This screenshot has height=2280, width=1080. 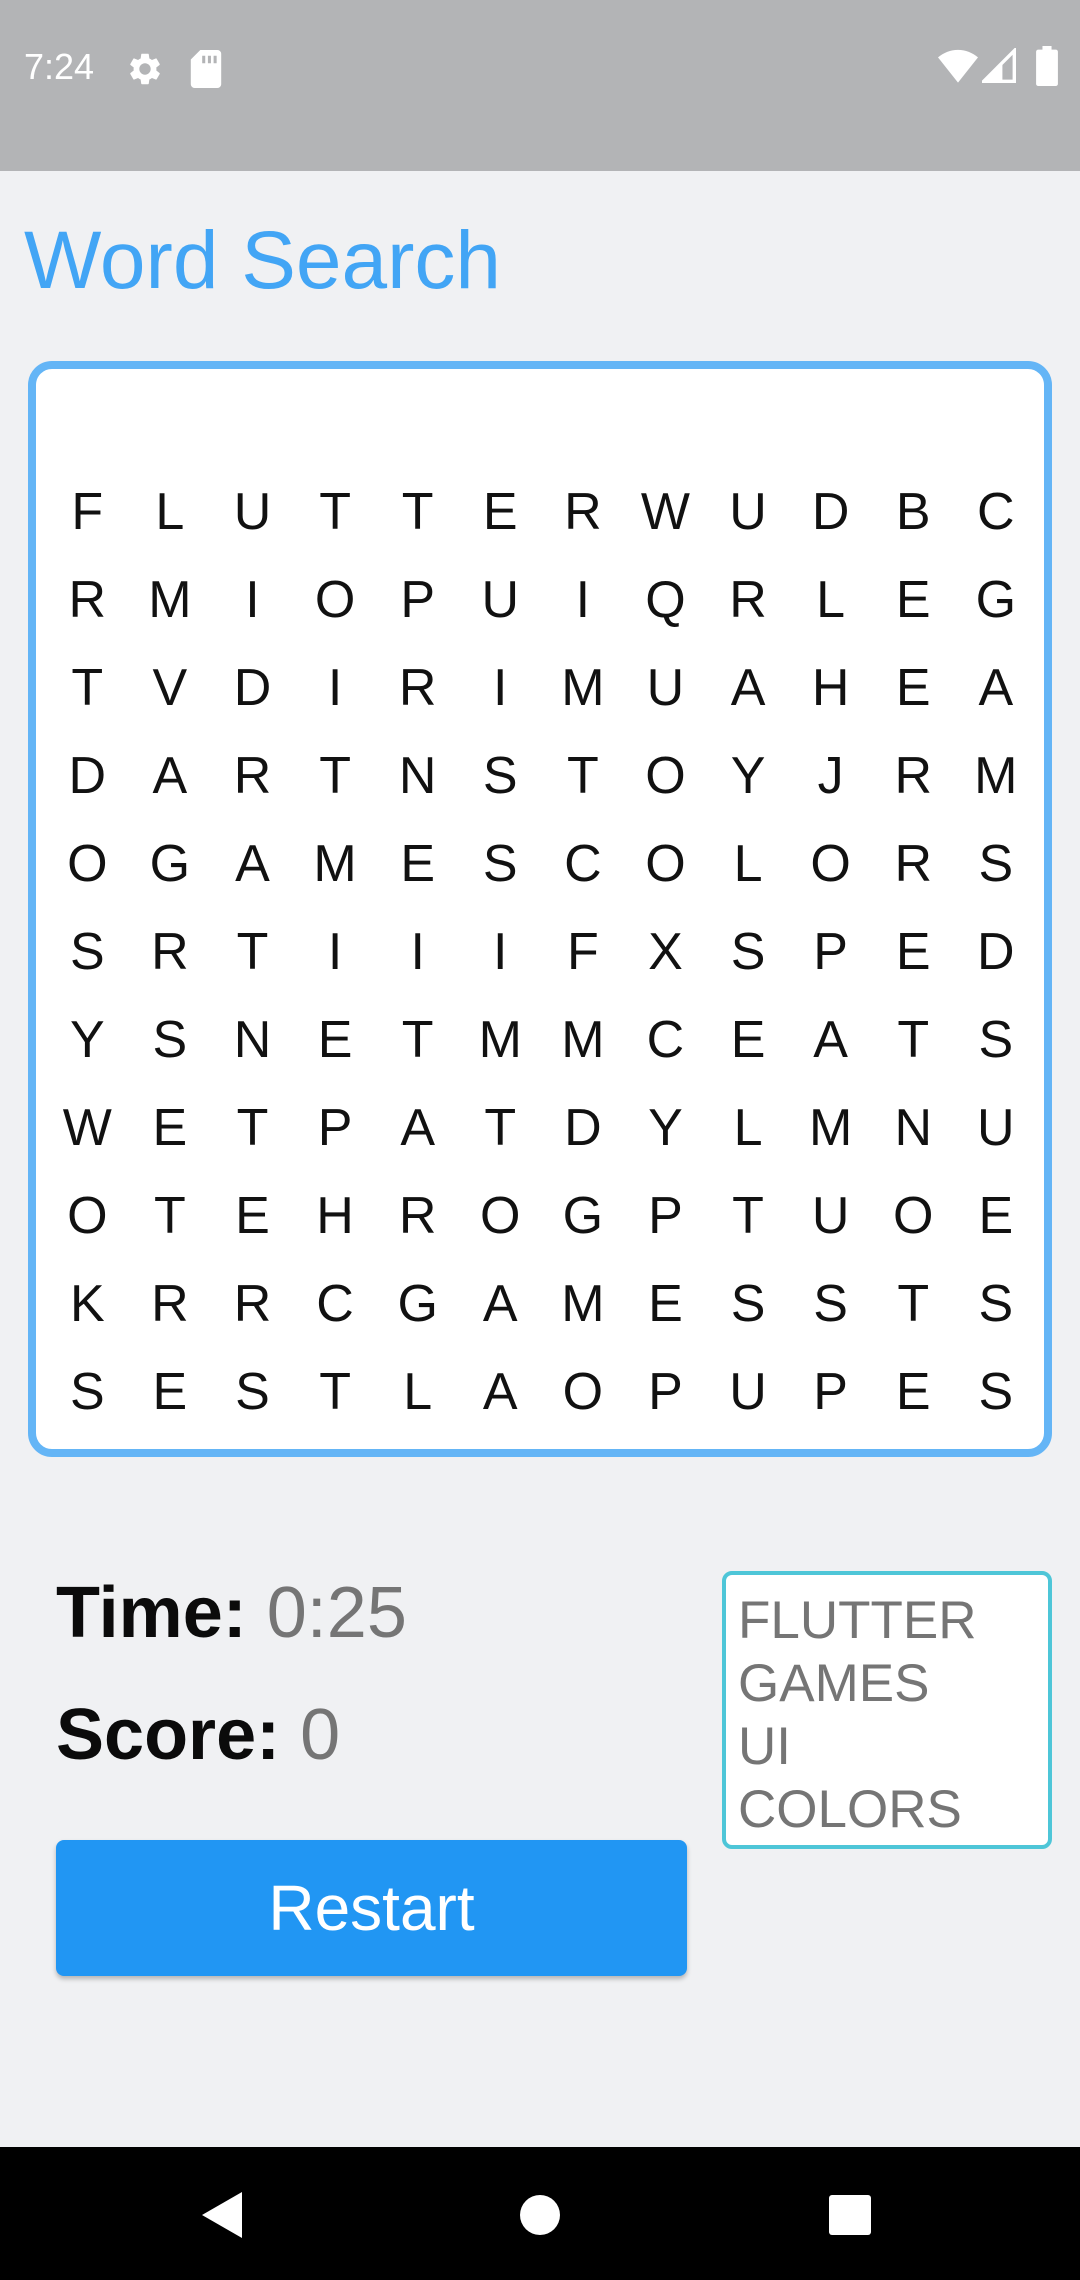 I want to click on grid-cell: Y, so click(x=748, y=776).